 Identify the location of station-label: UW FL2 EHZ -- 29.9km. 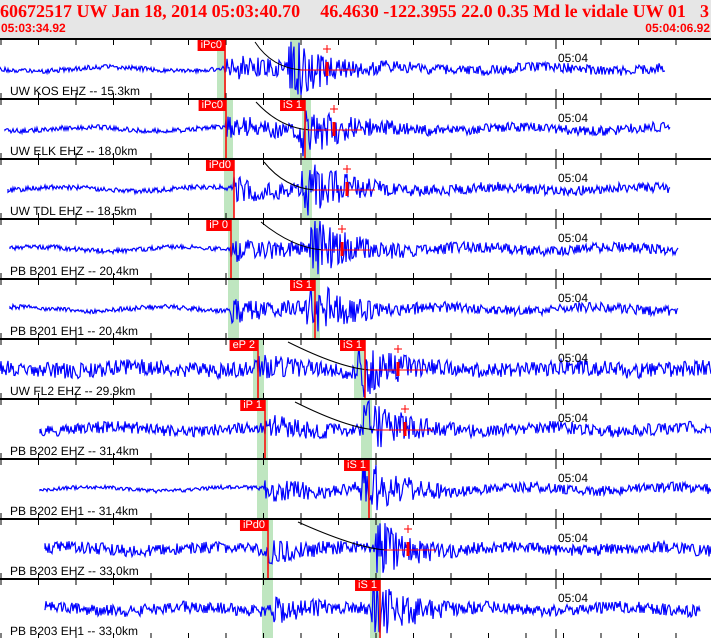
(73, 391).